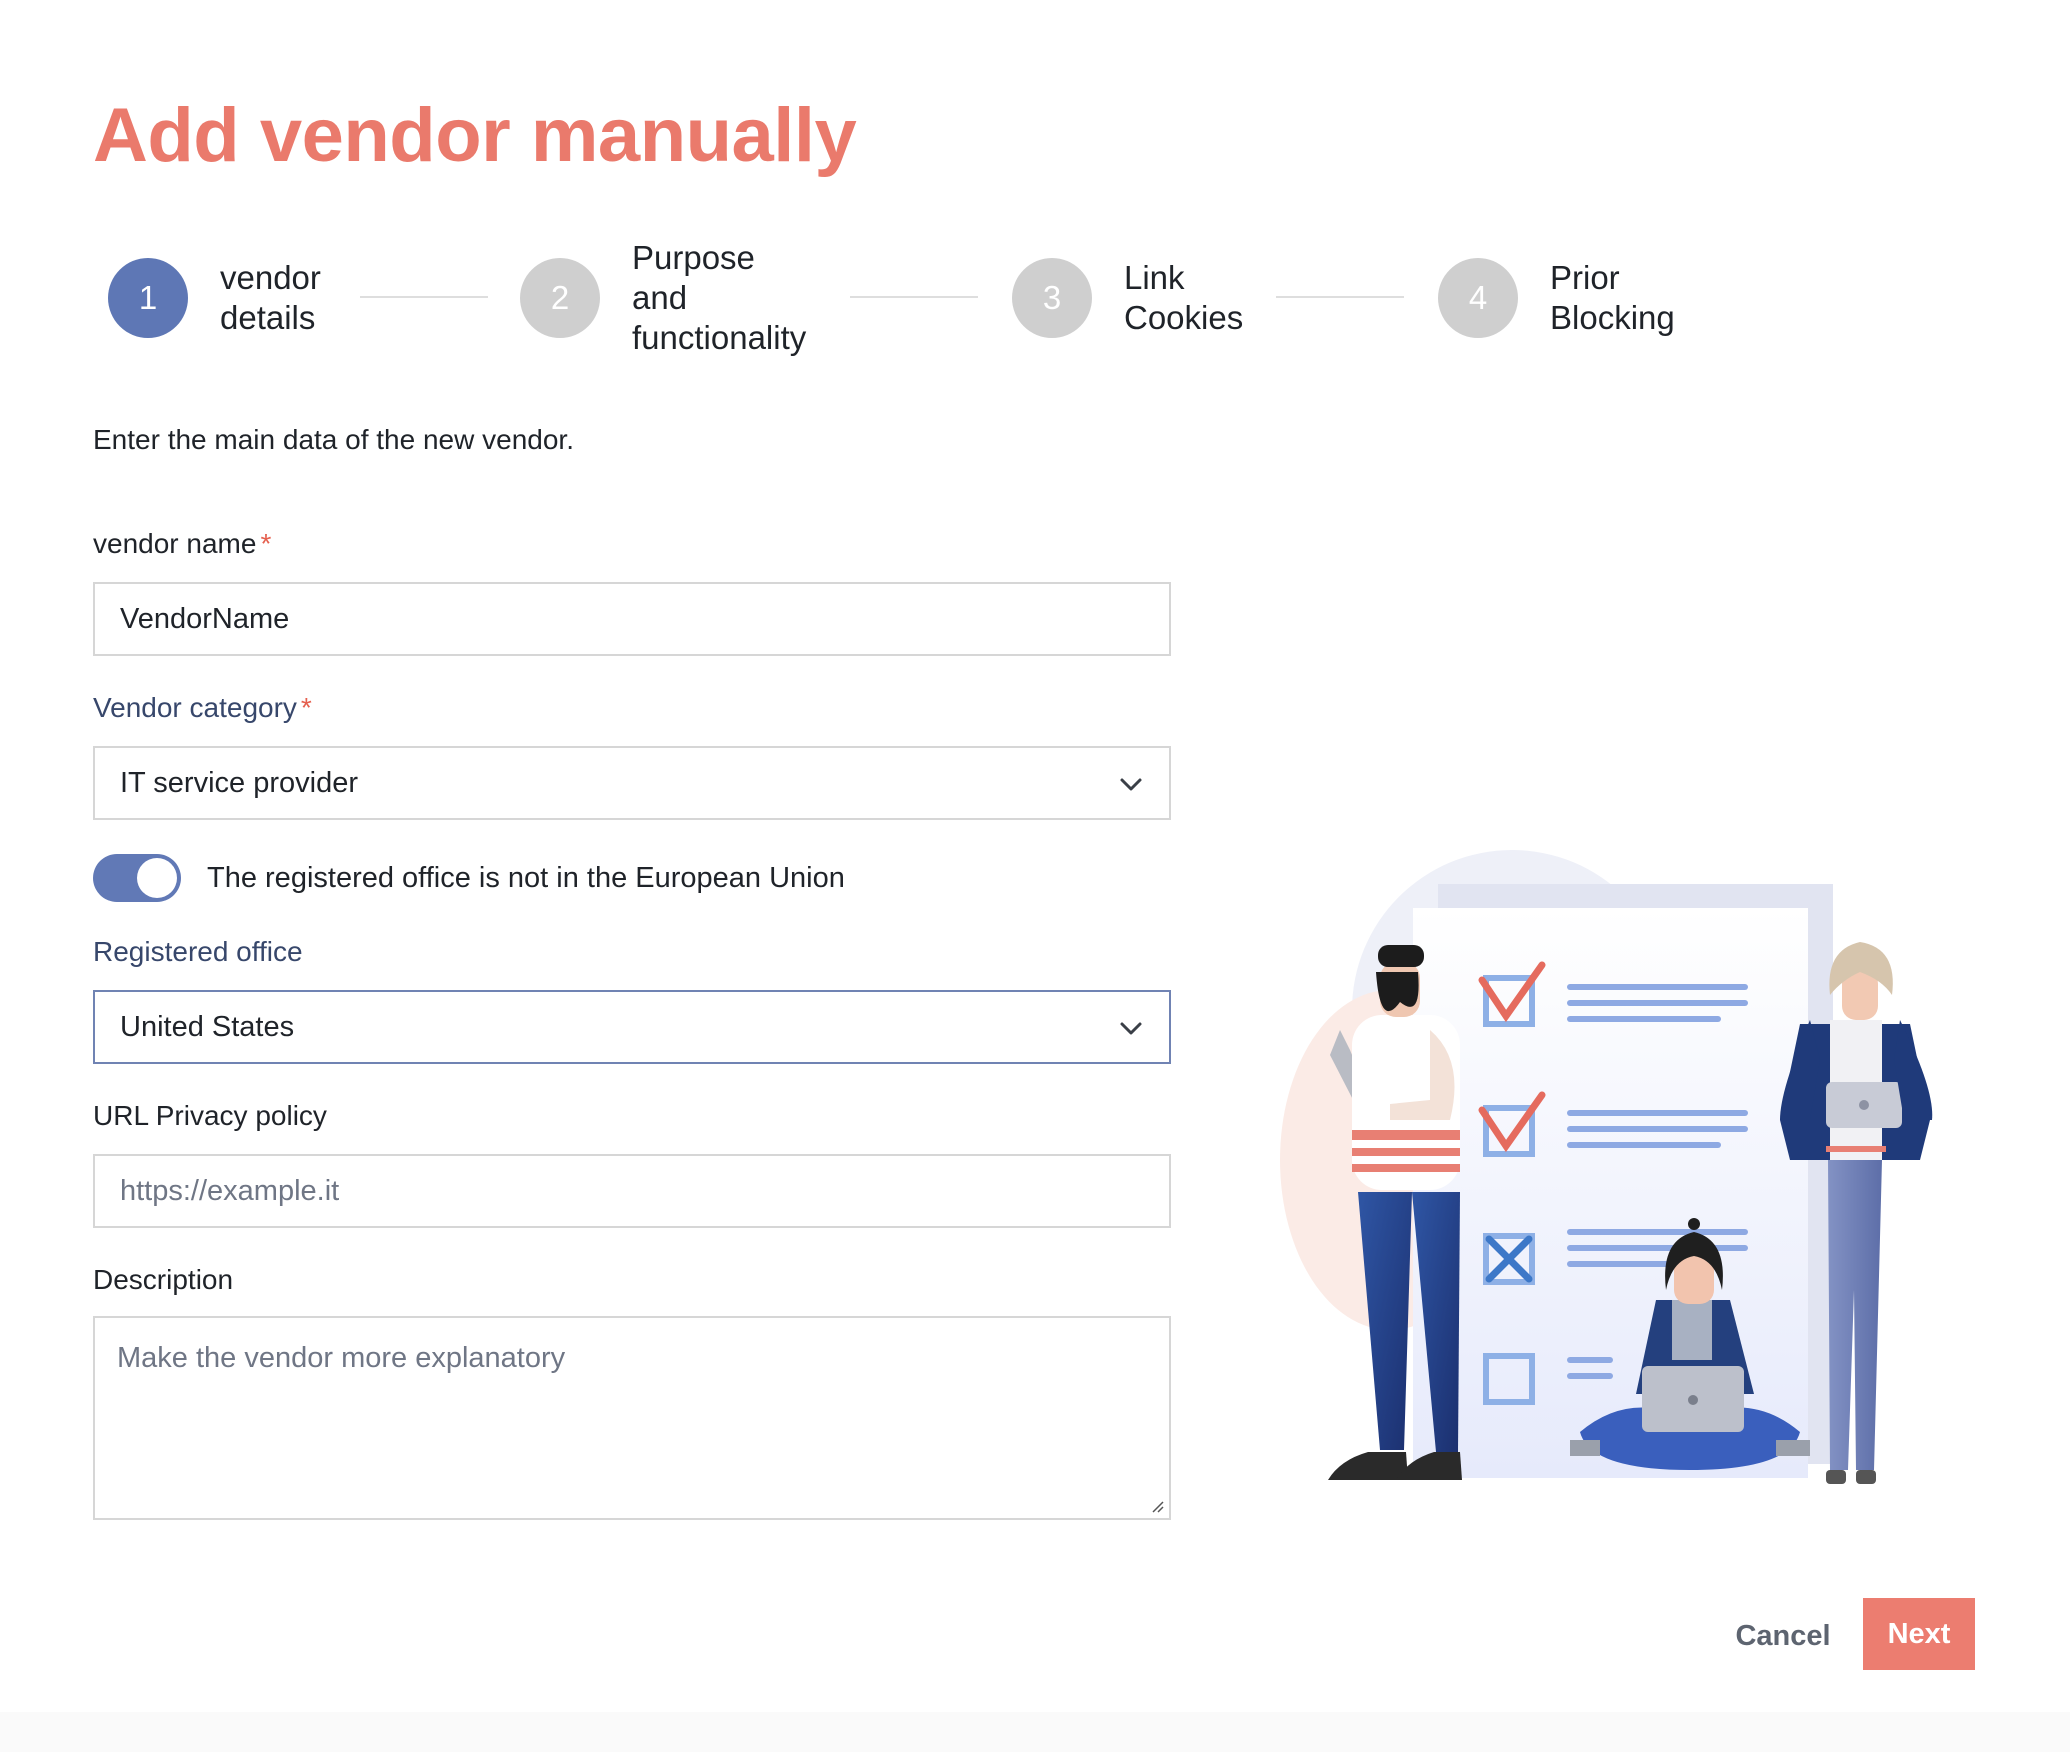  What do you see at coordinates (163, 1279) in the screenshot?
I see `description-label: Description` at bounding box center [163, 1279].